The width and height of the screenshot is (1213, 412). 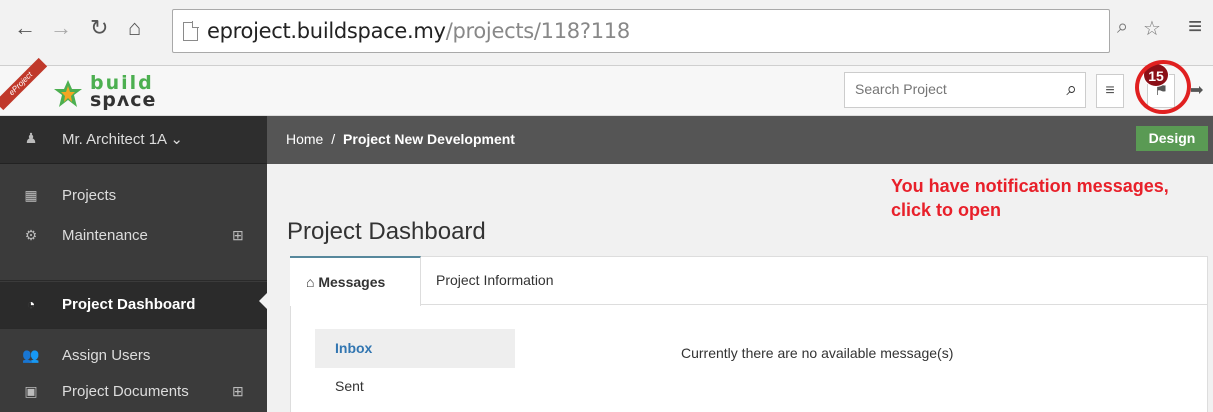 I want to click on browser-menu-icon: ≡, so click(x=1195, y=27).